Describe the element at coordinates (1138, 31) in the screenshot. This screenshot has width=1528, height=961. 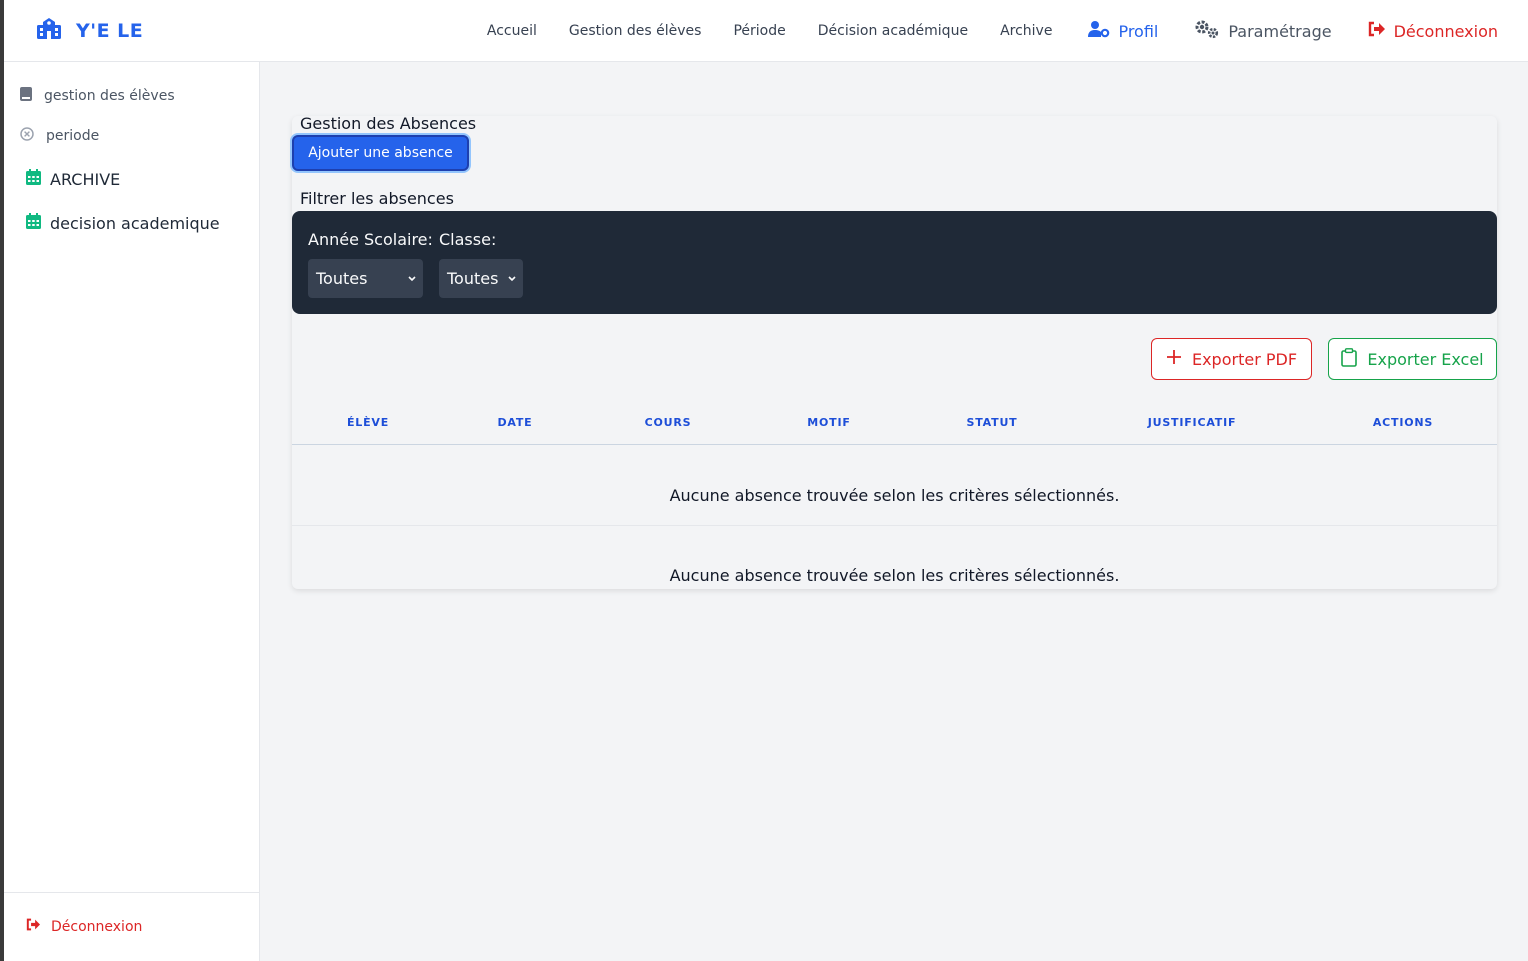
I see `nav-profil-label: Profil` at that location.